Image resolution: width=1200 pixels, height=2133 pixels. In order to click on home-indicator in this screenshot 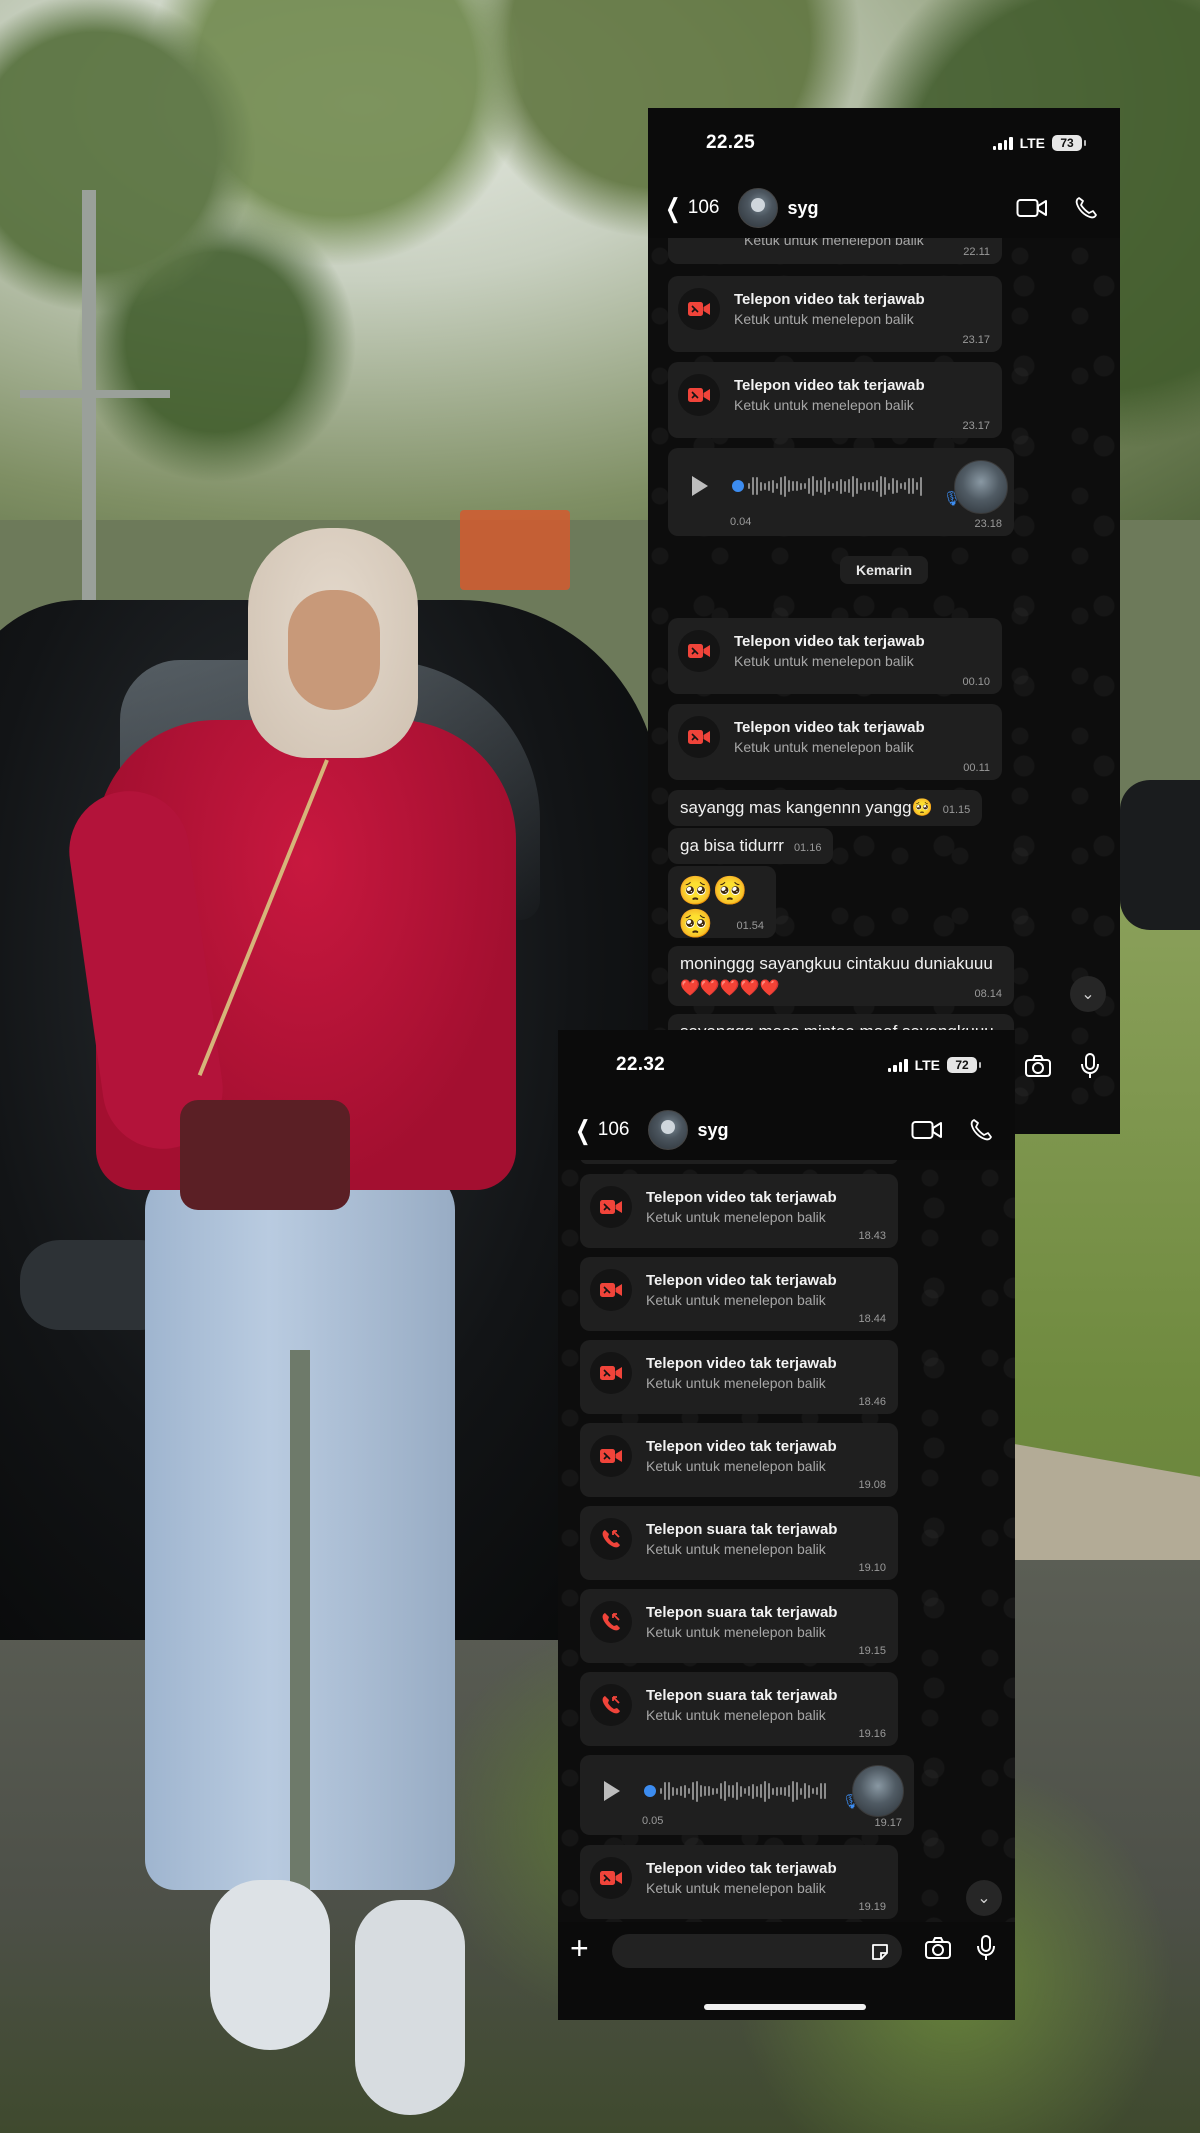, I will do `click(785, 2007)`.